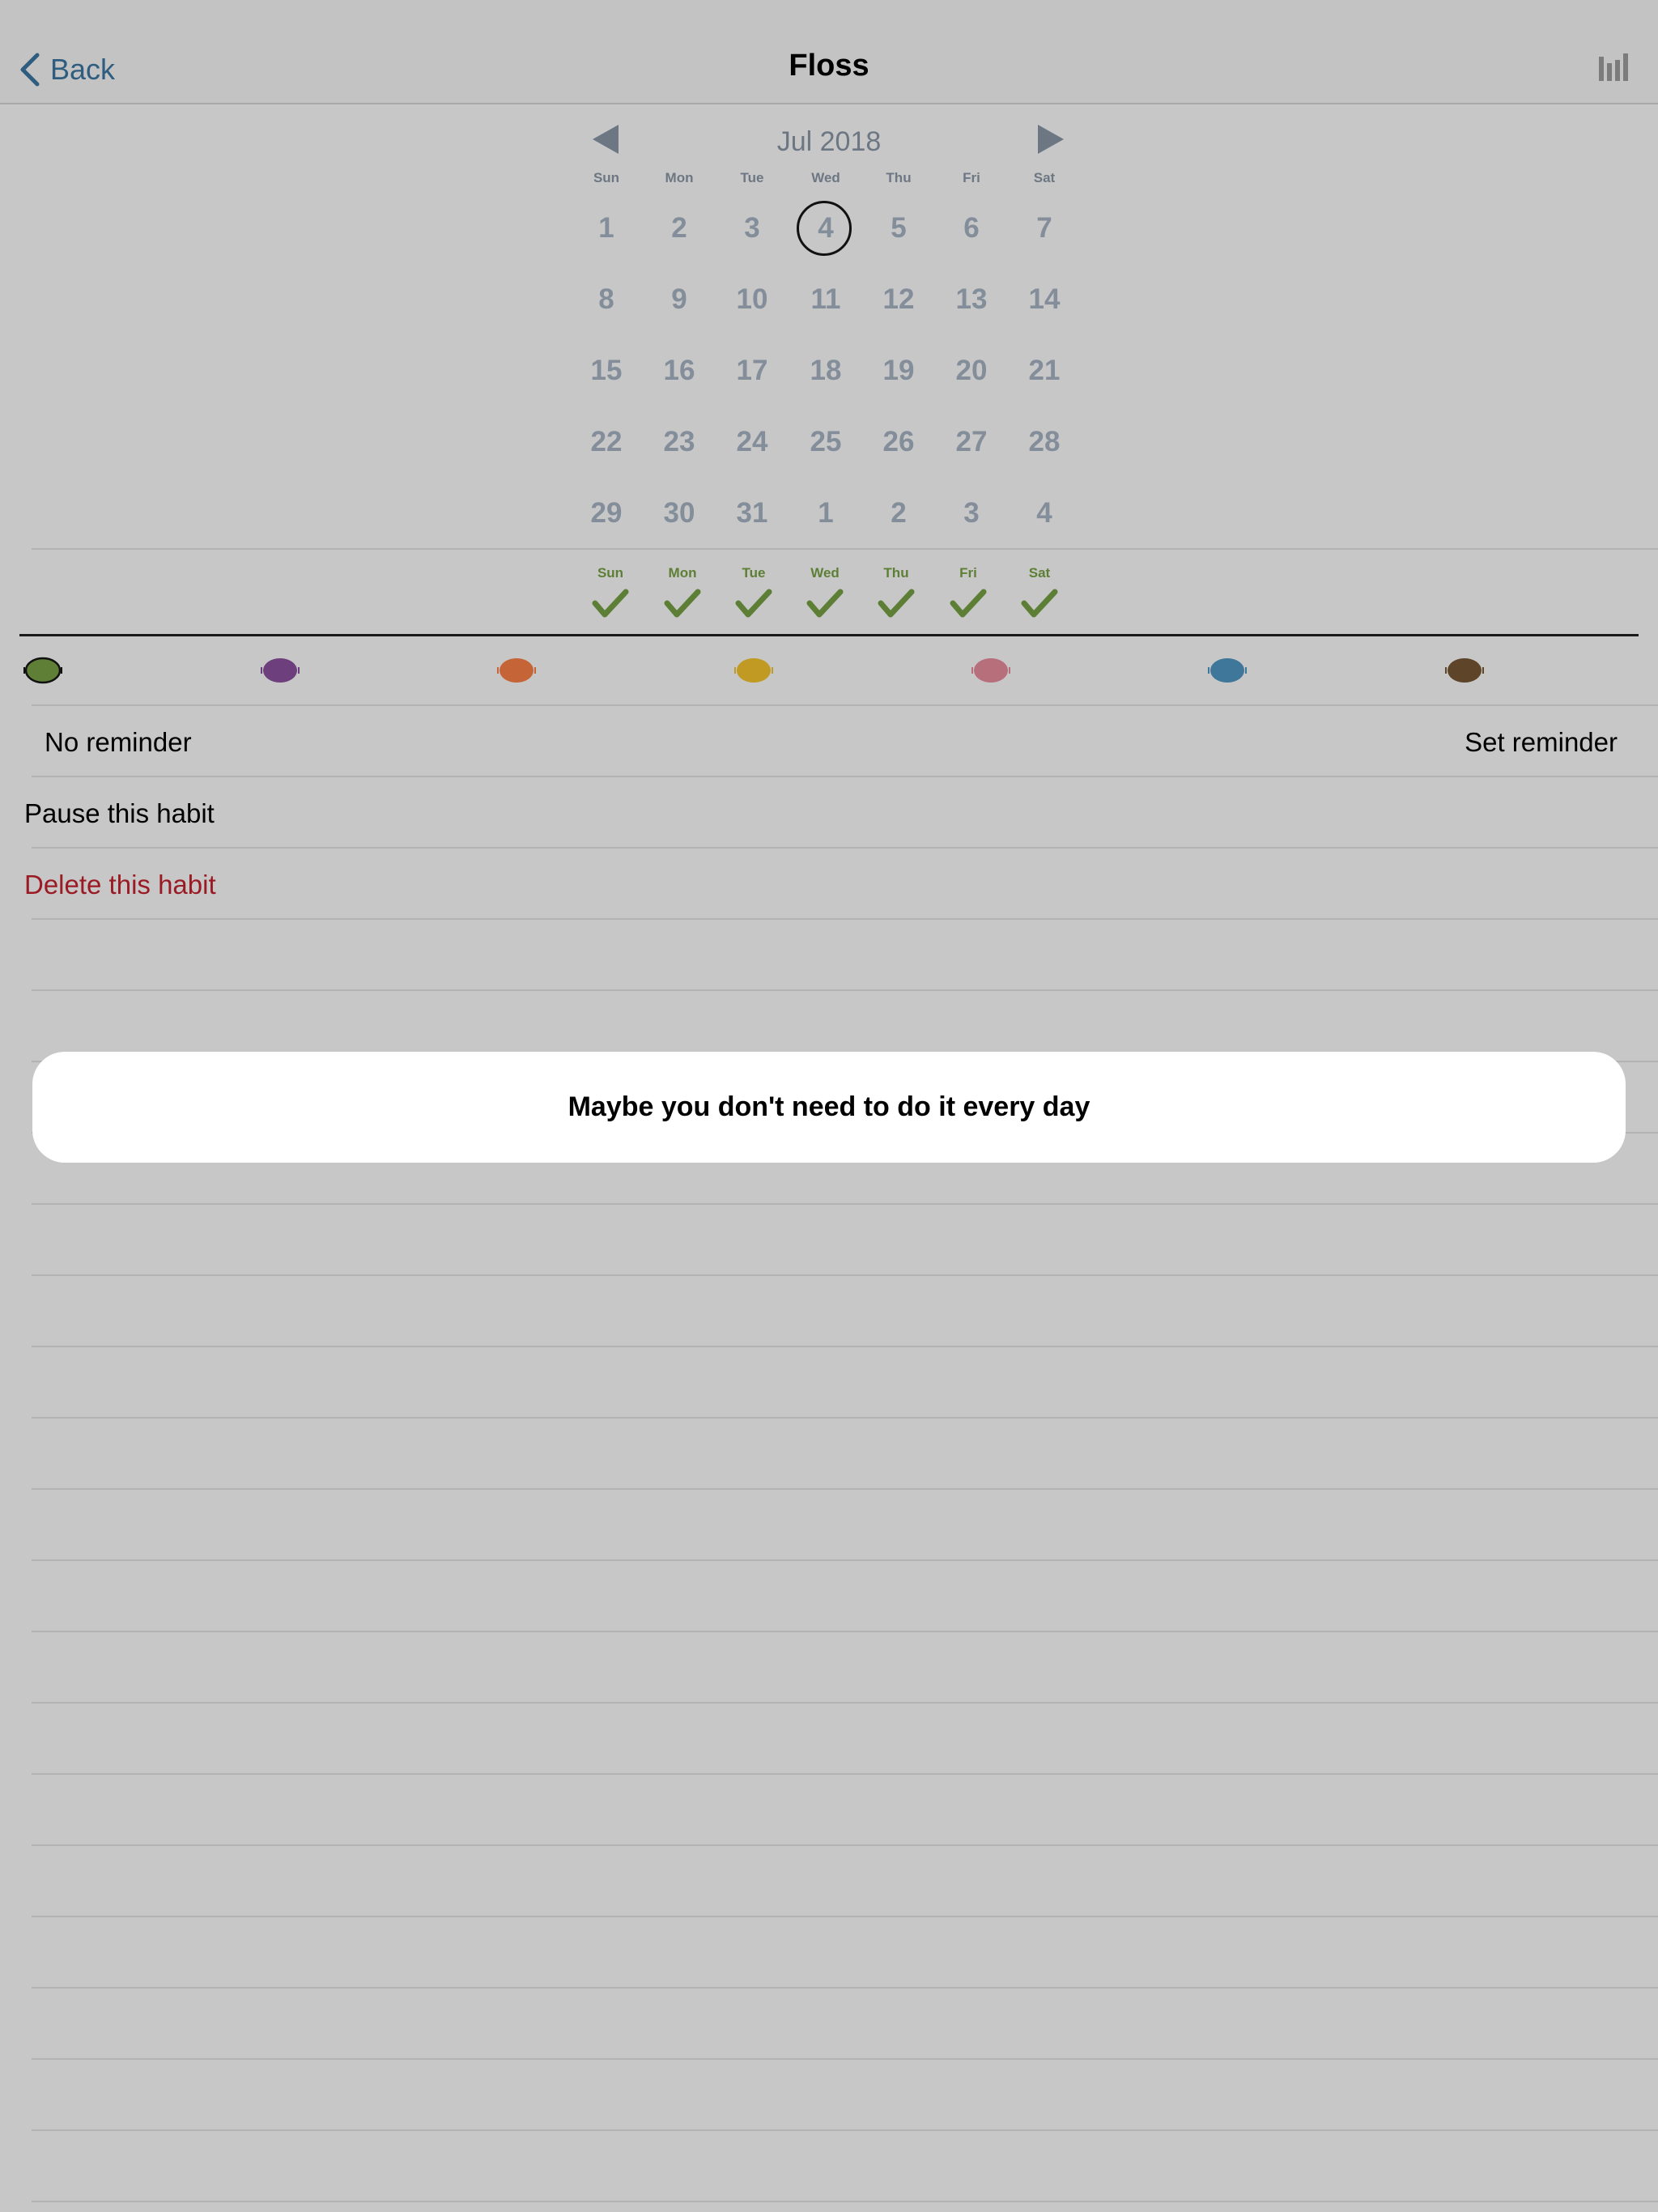  Describe the element at coordinates (896, 573) in the screenshot. I see `schedule-day-label: Thu` at that location.